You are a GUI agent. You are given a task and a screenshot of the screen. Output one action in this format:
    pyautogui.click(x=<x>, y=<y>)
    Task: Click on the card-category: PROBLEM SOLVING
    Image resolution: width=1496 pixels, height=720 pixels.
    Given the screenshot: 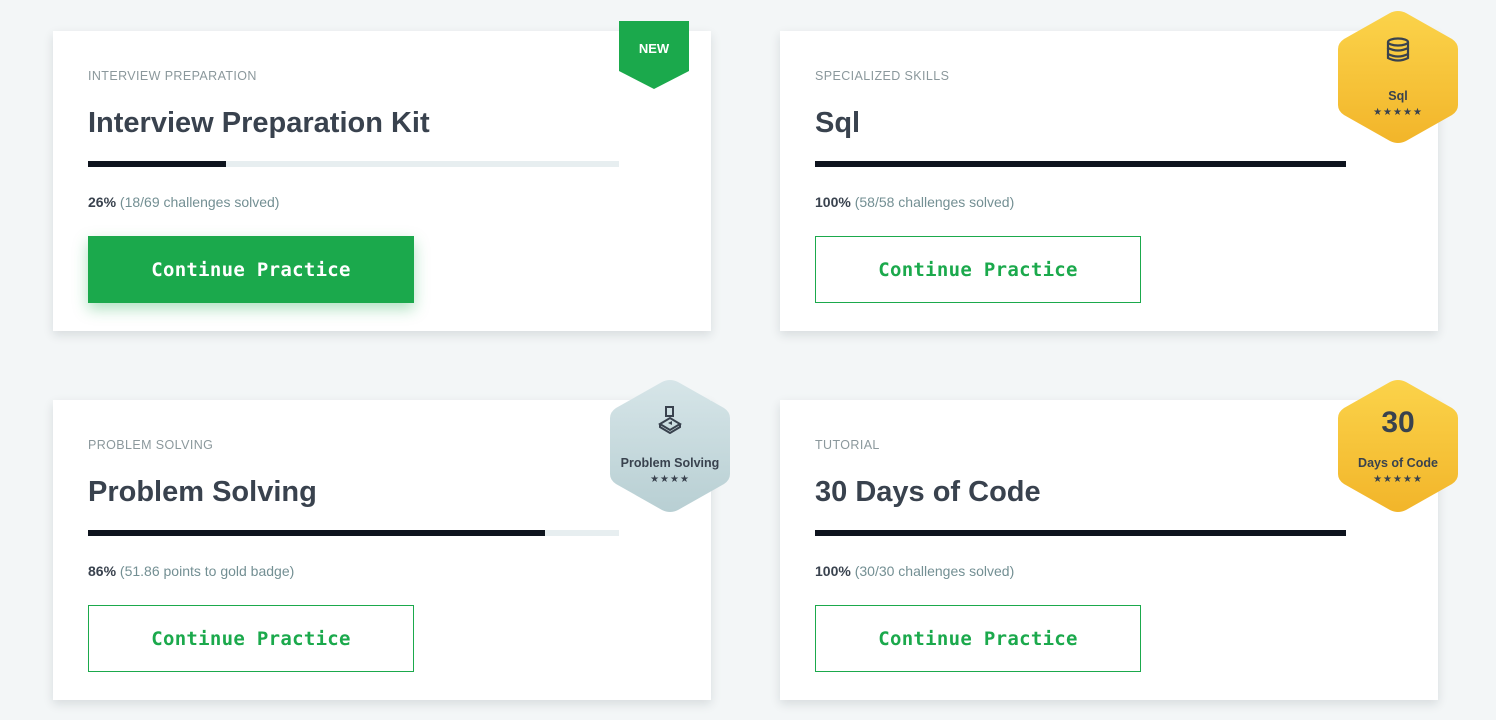 What is the action you would take?
    pyautogui.click(x=151, y=445)
    